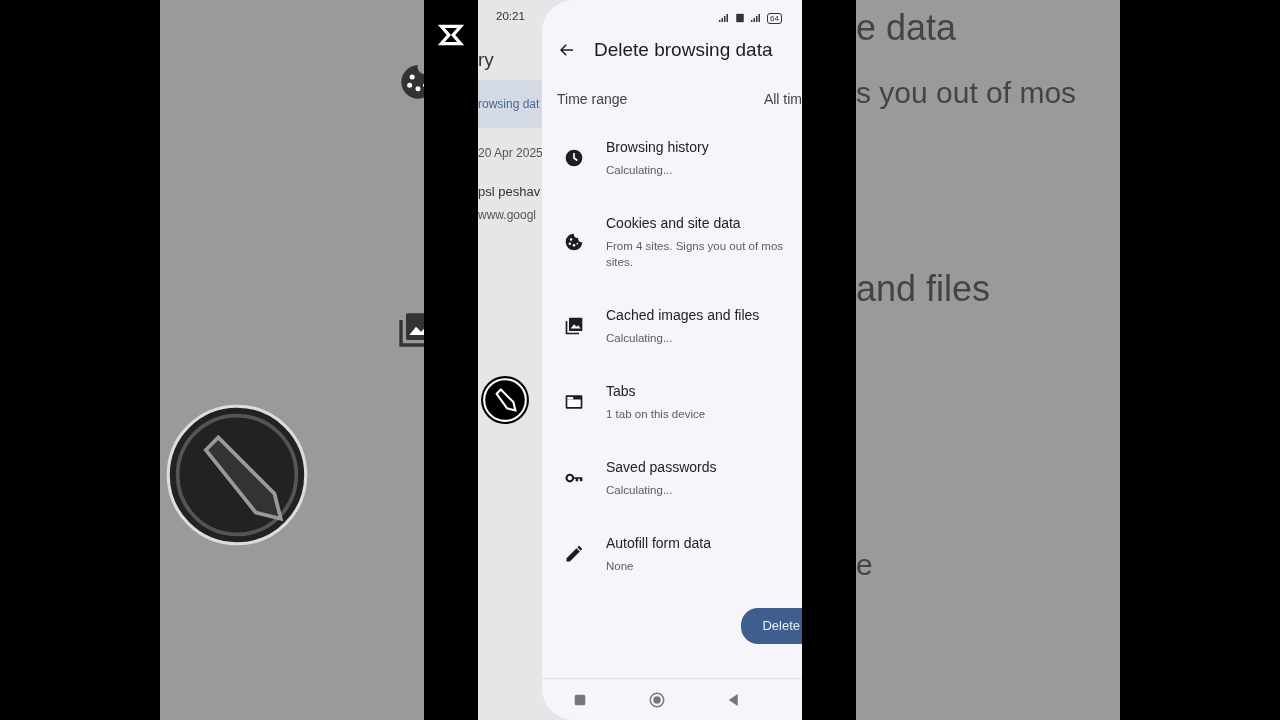 This screenshot has height=720, width=1280. Describe the element at coordinates (621, 392) in the screenshot. I see `row-title: Tabs` at that location.